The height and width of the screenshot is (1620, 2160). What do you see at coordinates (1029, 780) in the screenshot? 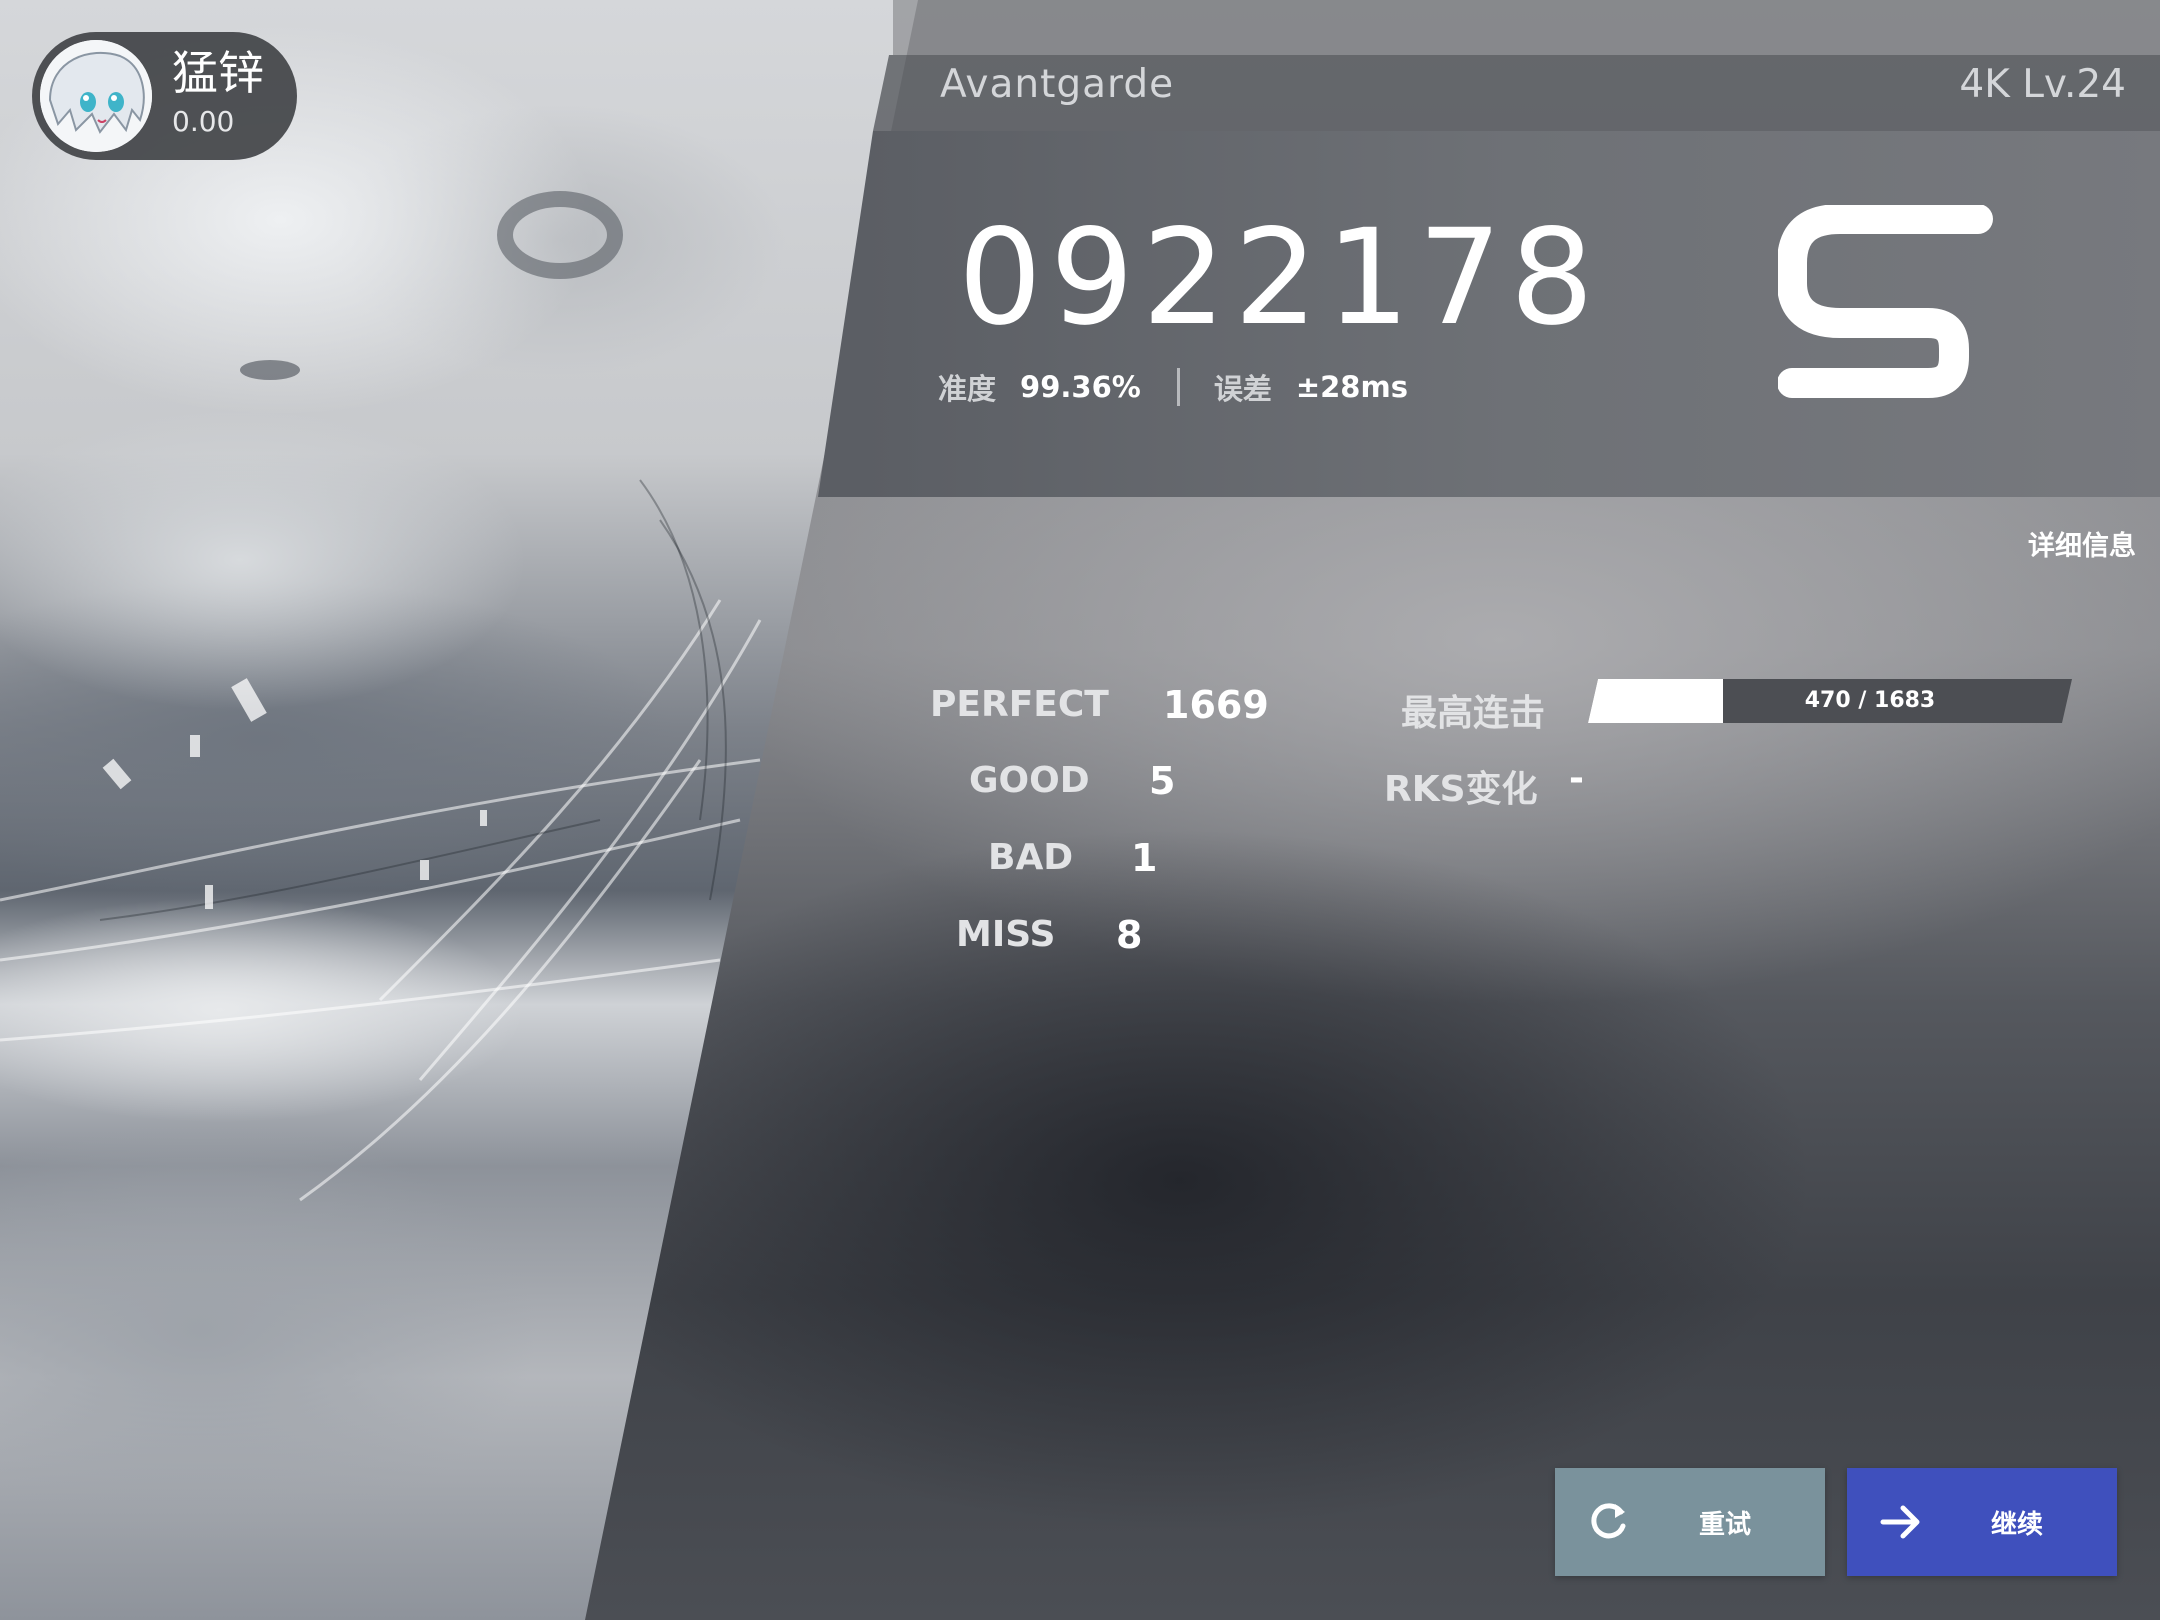
I see `judgement-label-good: GOOD` at bounding box center [1029, 780].